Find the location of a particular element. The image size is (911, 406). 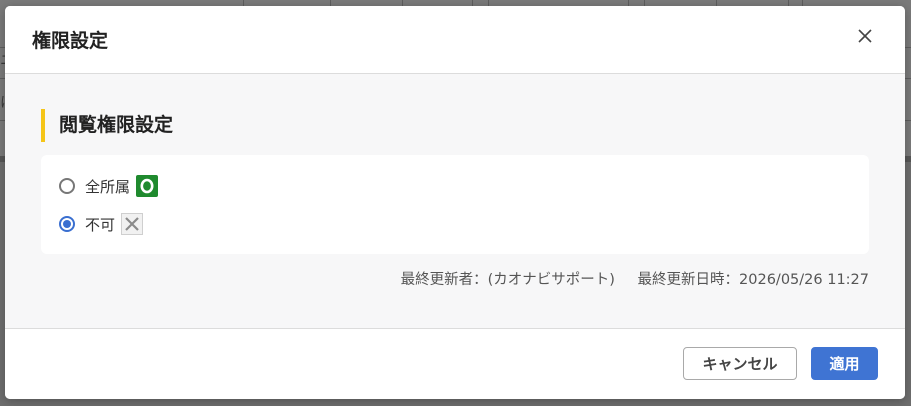

option-label: 不可 is located at coordinates (100, 224).